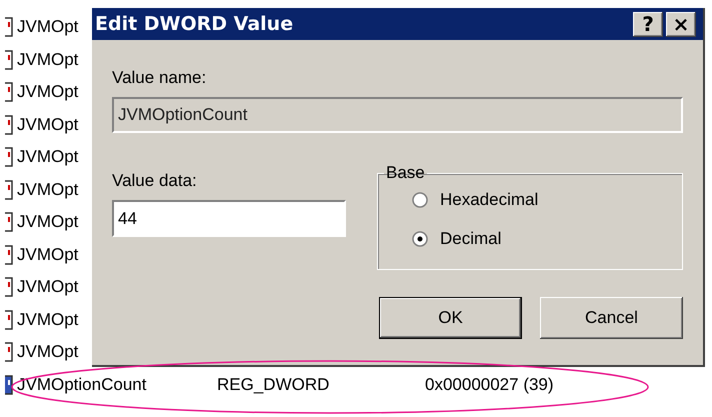 The image size is (712, 417). What do you see at coordinates (611, 318) in the screenshot?
I see `cancel-button: Cancel` at bounding box center [611, 318].